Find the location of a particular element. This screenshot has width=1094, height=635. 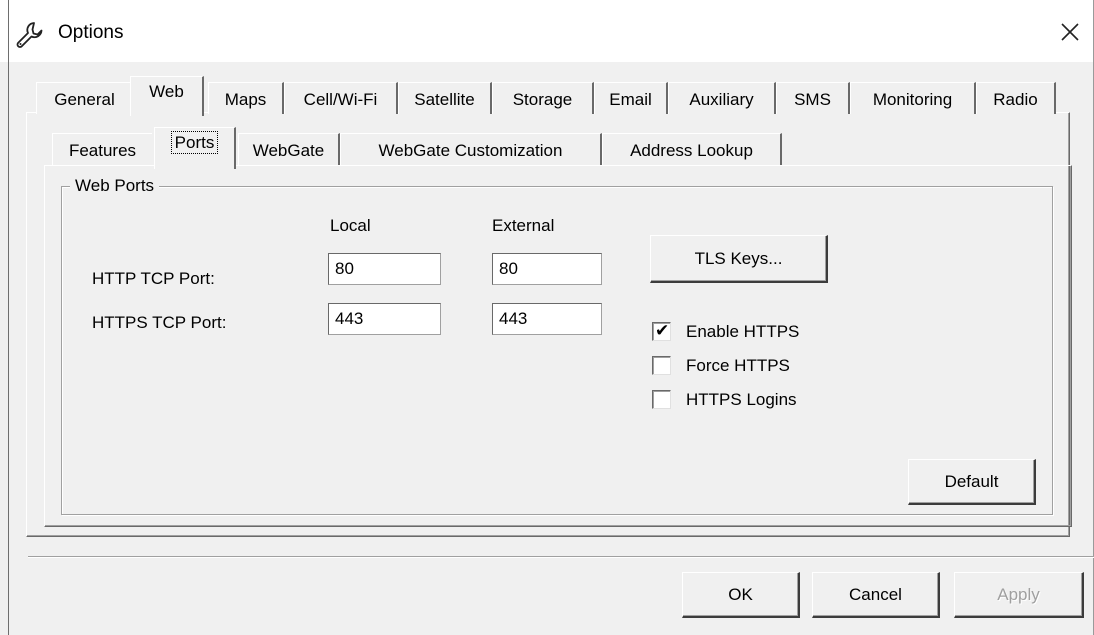

close-icon is located at coordinates (1070, 32).